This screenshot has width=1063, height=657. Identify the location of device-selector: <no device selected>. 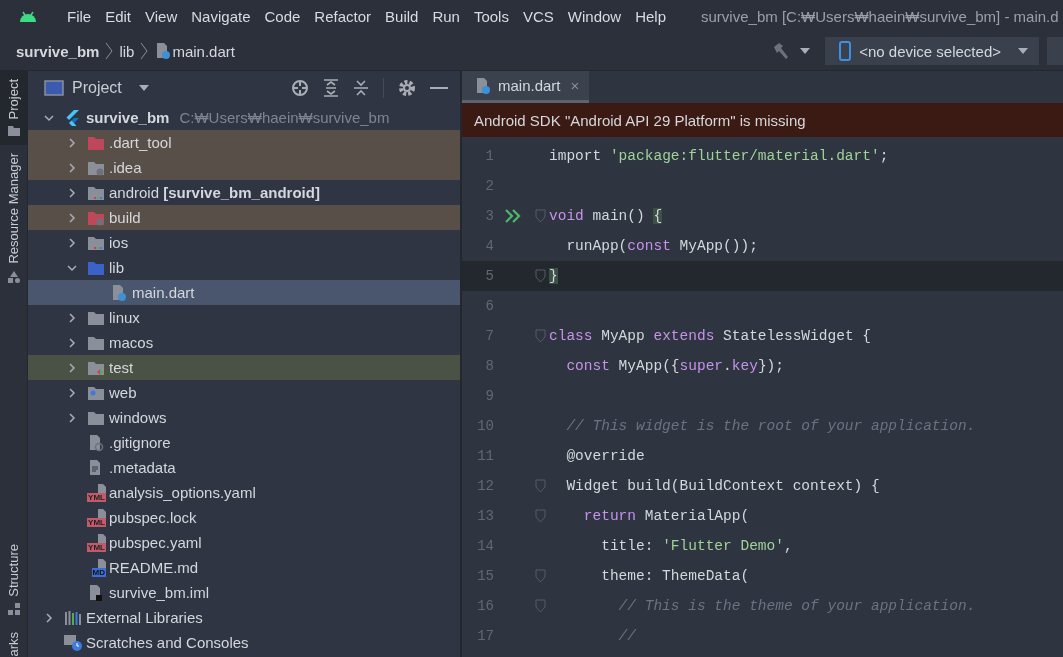
(932, 51).